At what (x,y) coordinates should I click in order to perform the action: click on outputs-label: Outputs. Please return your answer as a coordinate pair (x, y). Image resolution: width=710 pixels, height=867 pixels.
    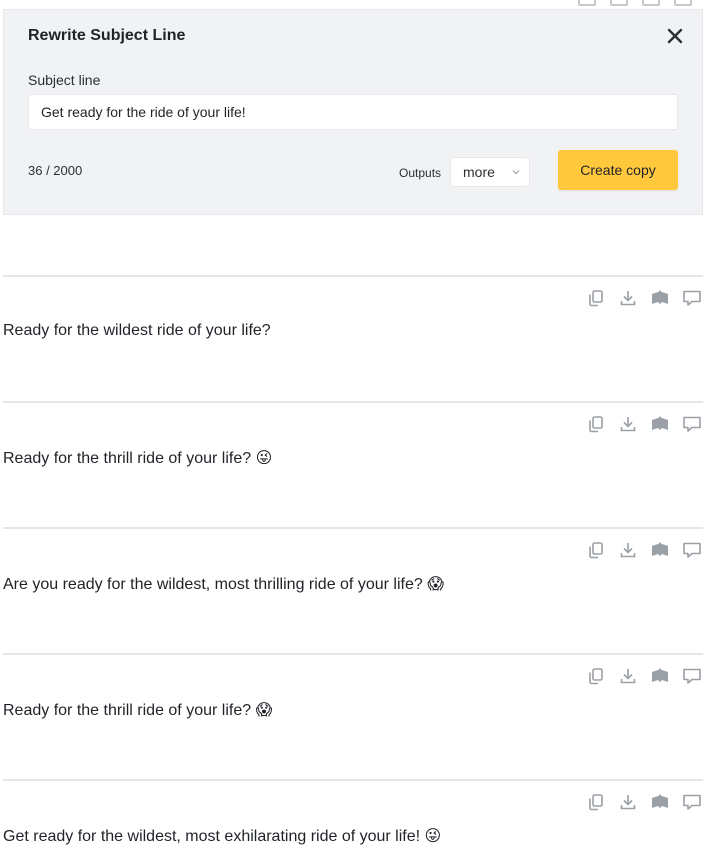
    Looking at the image, I should click on (420, 173).